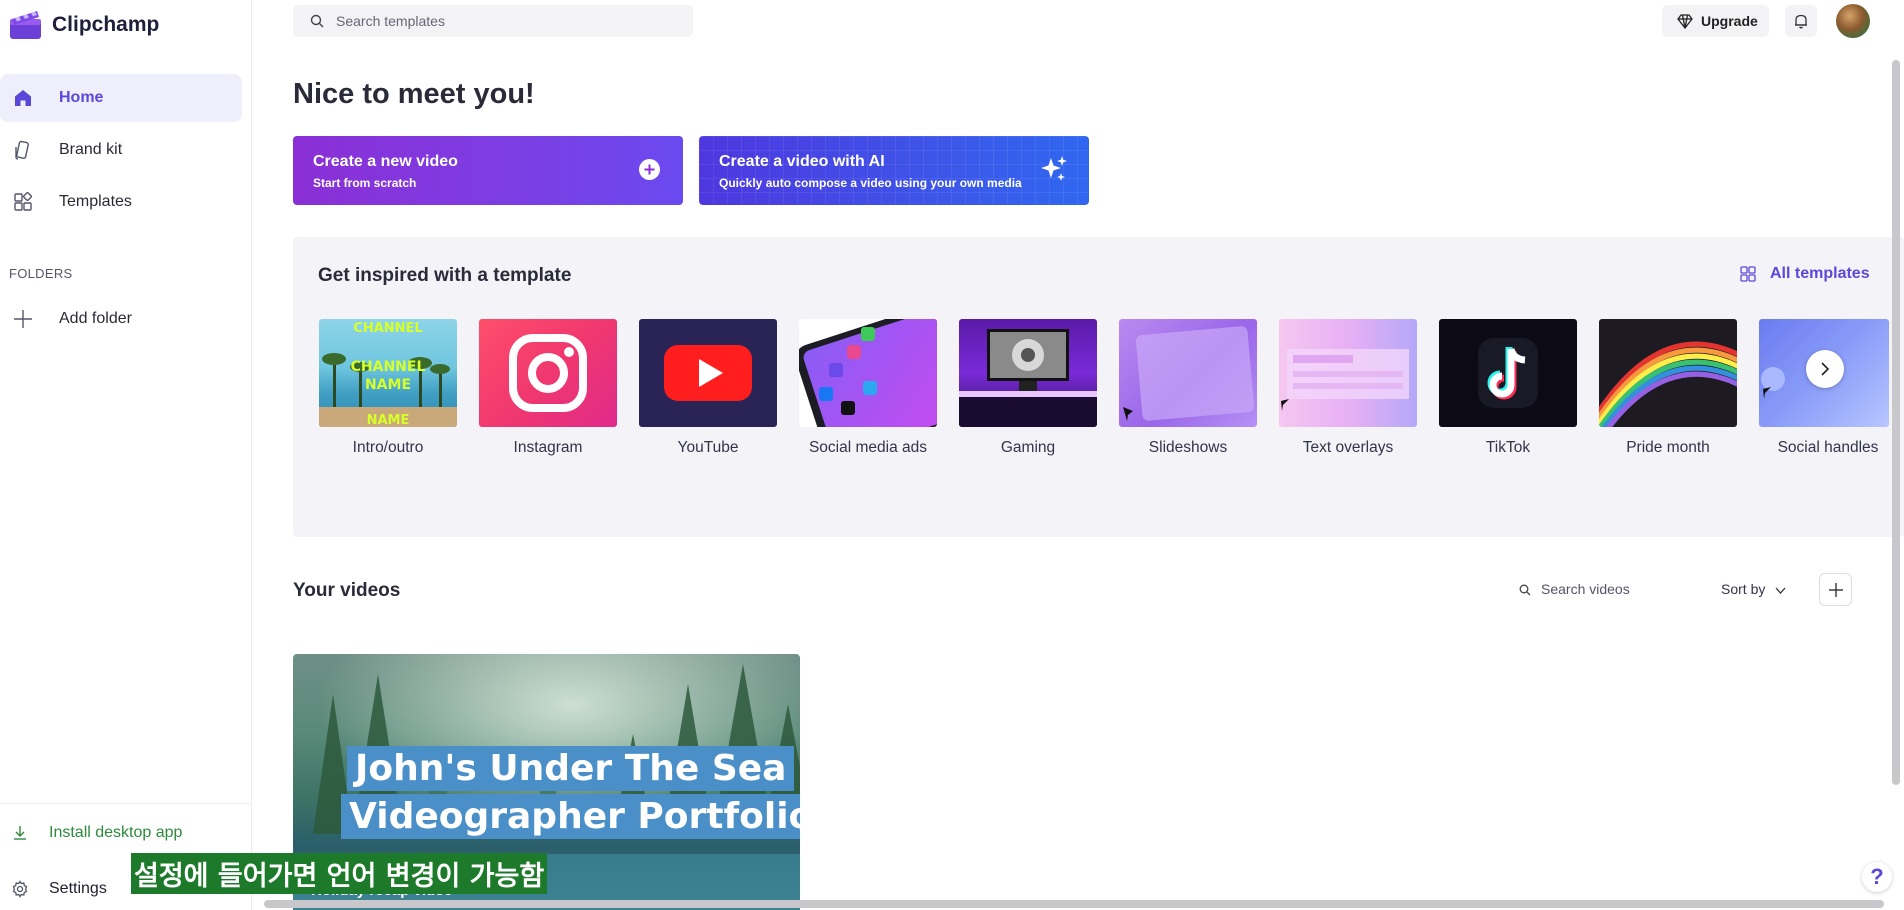 The height and width of the screenshot is (910, 1904). What do you see at coordinates (1820, 273) in the screenshot?
I see `all-templates-label: All templates` at bounding box center [1820, 273].